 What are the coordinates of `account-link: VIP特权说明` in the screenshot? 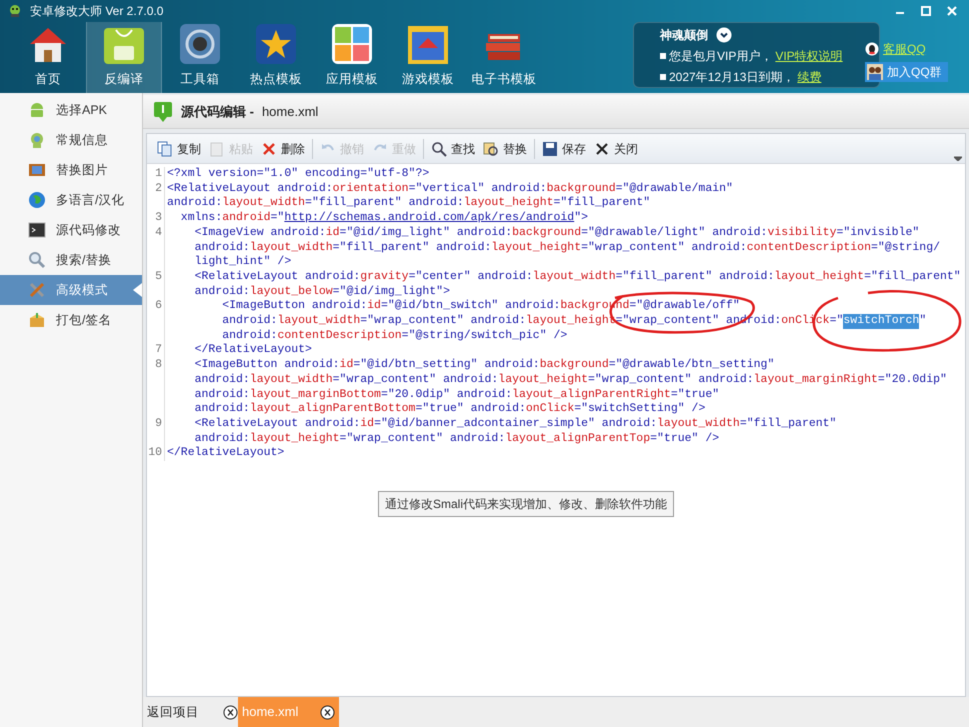 It's located at (809, 56).